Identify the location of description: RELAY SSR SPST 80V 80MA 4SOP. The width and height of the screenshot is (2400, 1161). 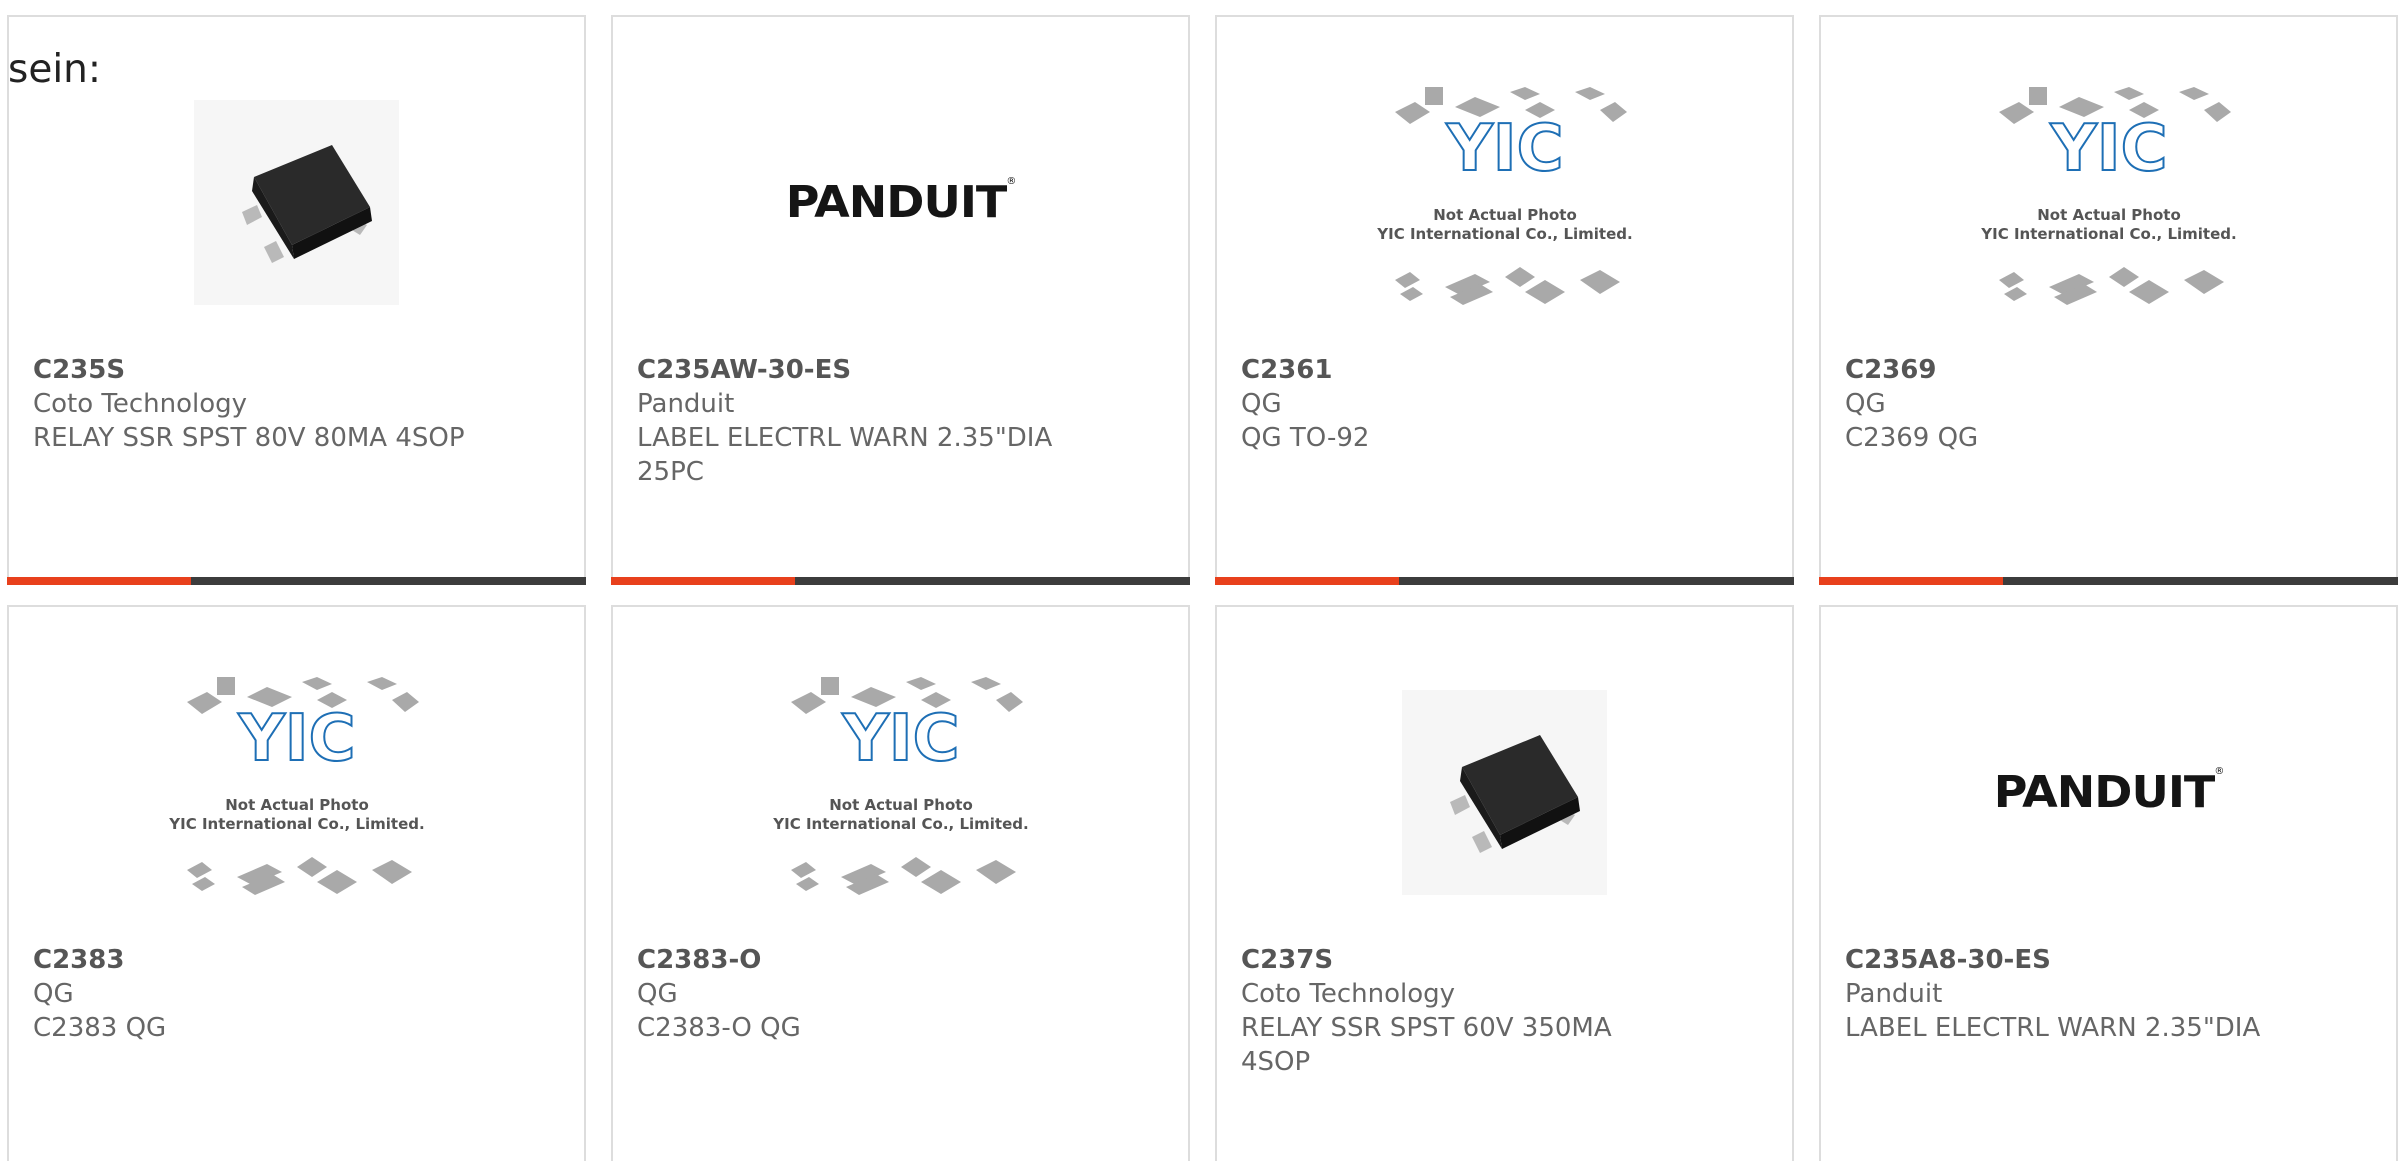
(249, 438).